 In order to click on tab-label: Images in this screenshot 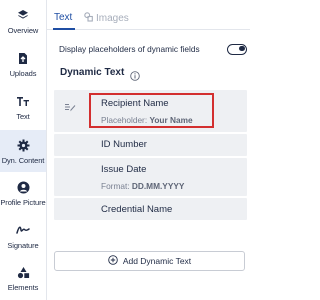, I will do `click(112, 18)`.